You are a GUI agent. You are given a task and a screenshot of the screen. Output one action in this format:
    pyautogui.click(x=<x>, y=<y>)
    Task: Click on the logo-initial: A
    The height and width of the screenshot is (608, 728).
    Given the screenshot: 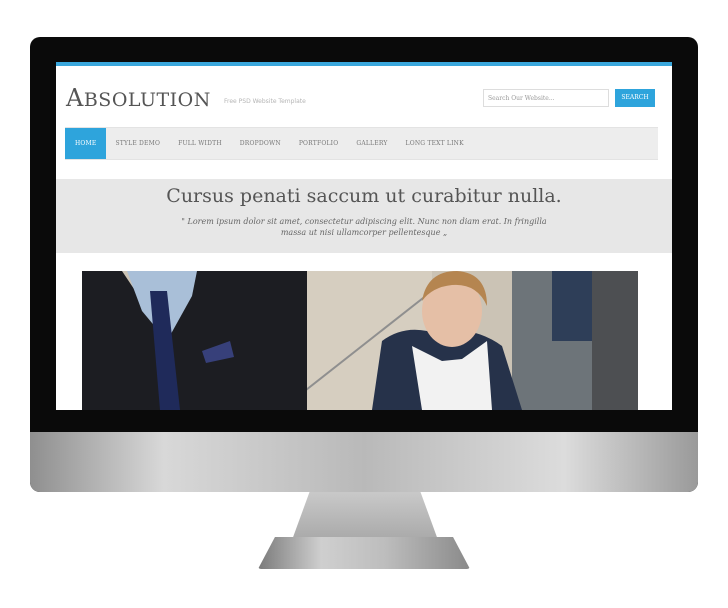 What is the action you would take?
    pyautogui.click(x=75, y=98)
    